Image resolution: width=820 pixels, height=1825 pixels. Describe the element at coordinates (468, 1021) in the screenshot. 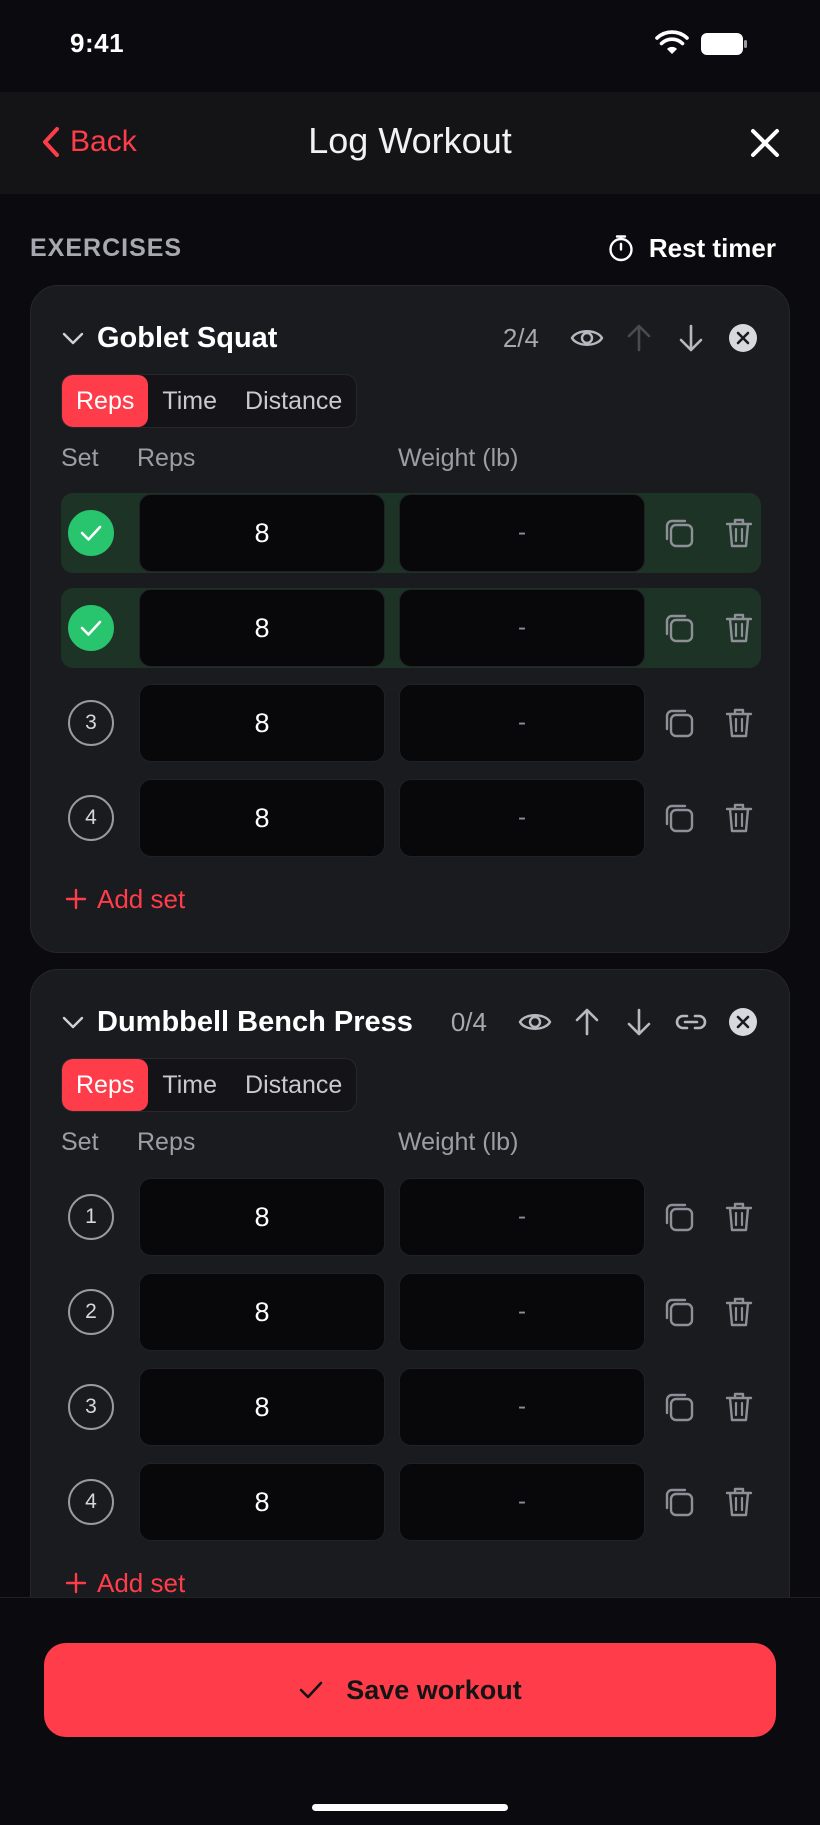

I see `set-progress: 0/4` at that location.